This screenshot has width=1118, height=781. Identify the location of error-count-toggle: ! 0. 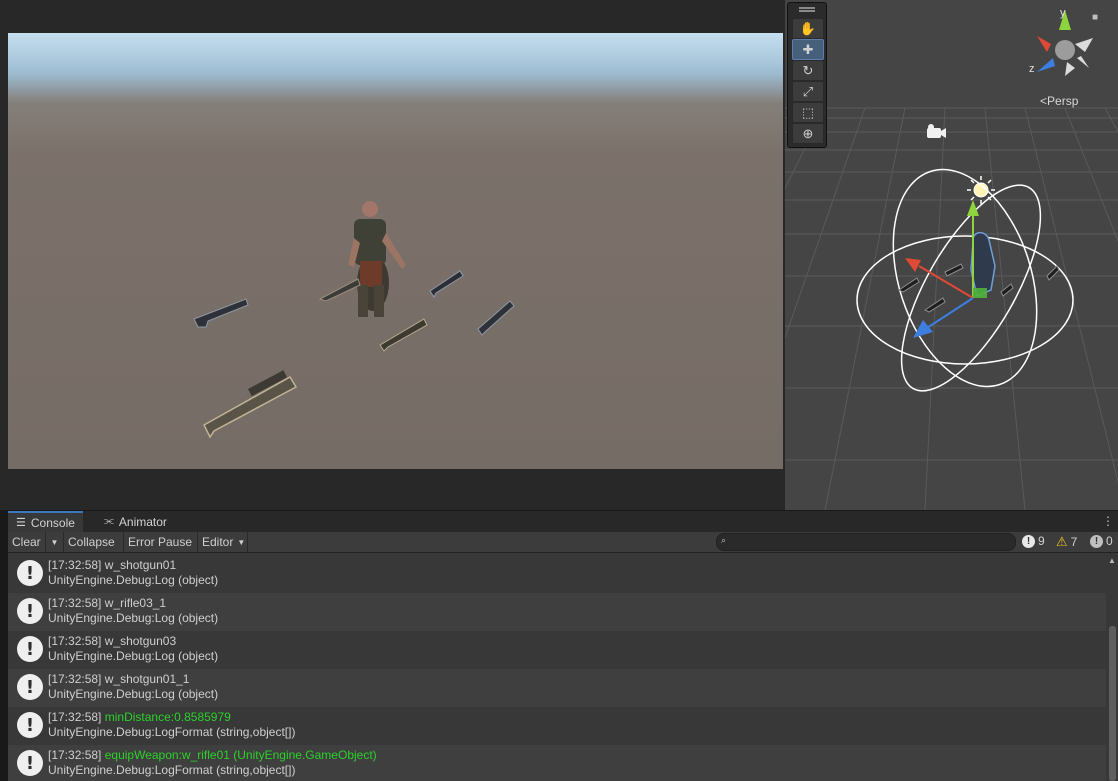
(1101, 541).